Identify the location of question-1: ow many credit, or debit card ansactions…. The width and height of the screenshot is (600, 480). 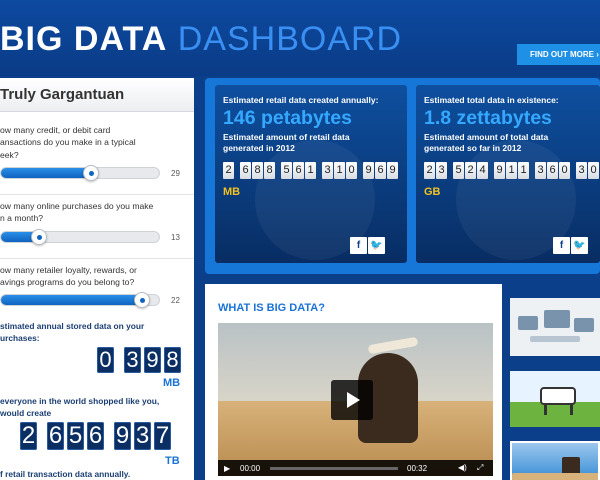
(68, 142).